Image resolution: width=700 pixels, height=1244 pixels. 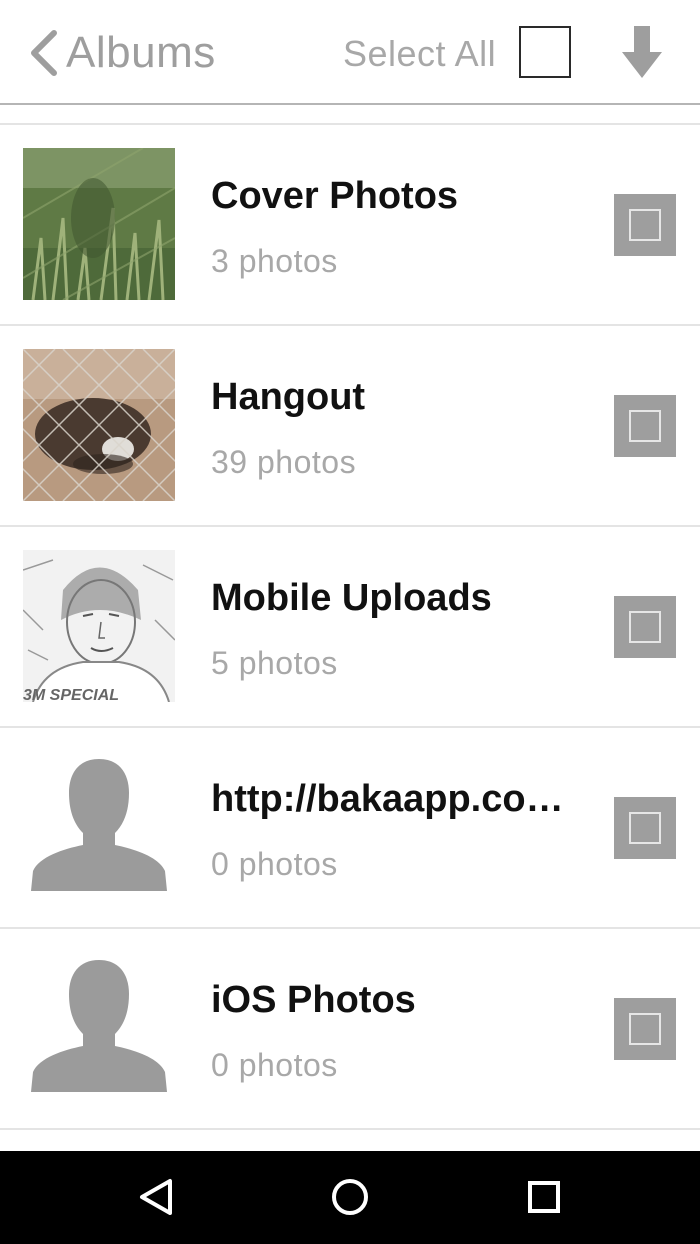 What do you see at coordinates (99, 626) in the screenshot?
I see `sketch-portrait-photo-thumbnail: 3M SPECIAL` at bounding box center [99, 626].